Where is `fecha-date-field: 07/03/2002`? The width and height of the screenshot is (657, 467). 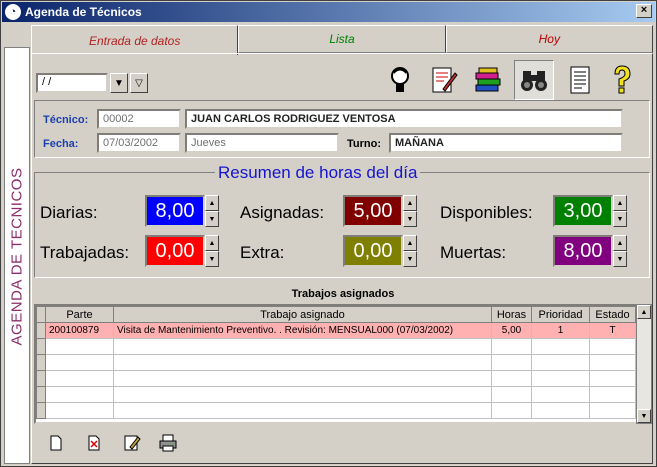 fecha-date-field: 07/03/2002 is located at coordinates (139, 143).